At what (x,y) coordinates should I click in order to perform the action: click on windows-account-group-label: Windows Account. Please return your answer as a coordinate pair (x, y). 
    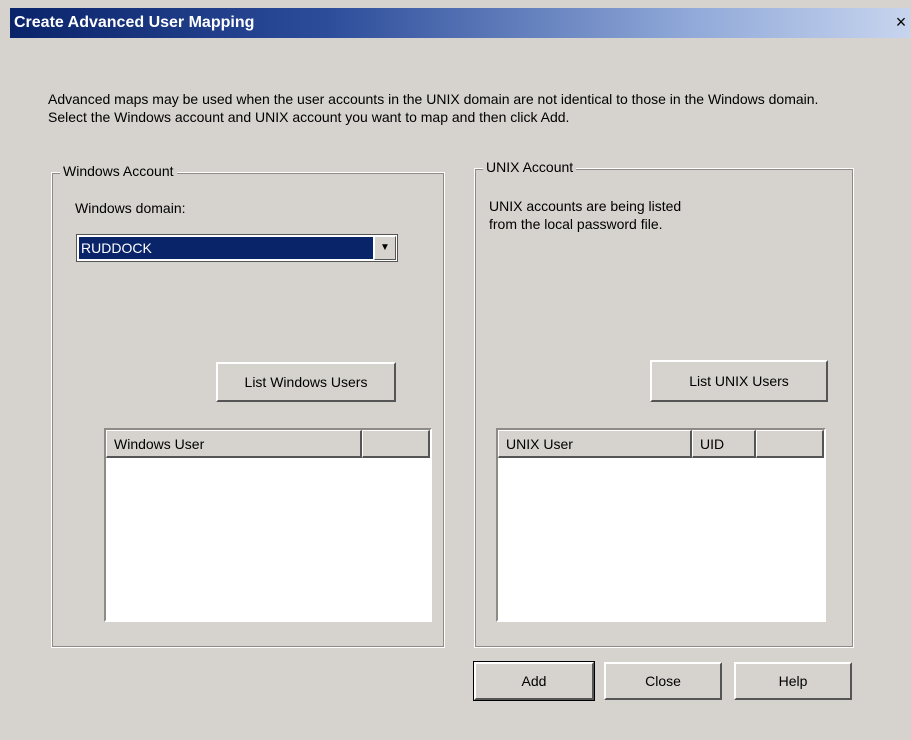
    Looking at the image, I should click on (118, 171).